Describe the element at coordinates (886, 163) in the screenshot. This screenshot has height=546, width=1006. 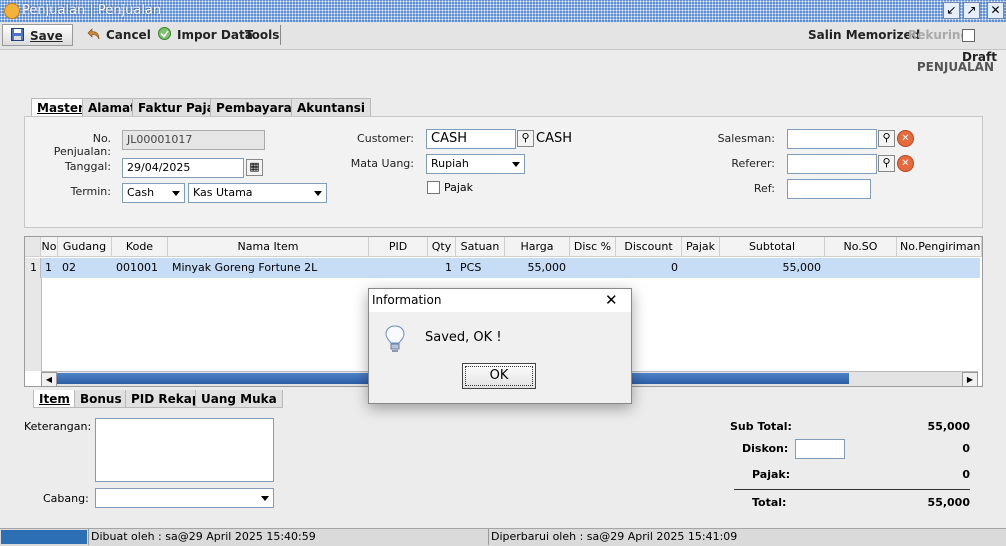
I see `referer-search-icon: ⚲` at that location.